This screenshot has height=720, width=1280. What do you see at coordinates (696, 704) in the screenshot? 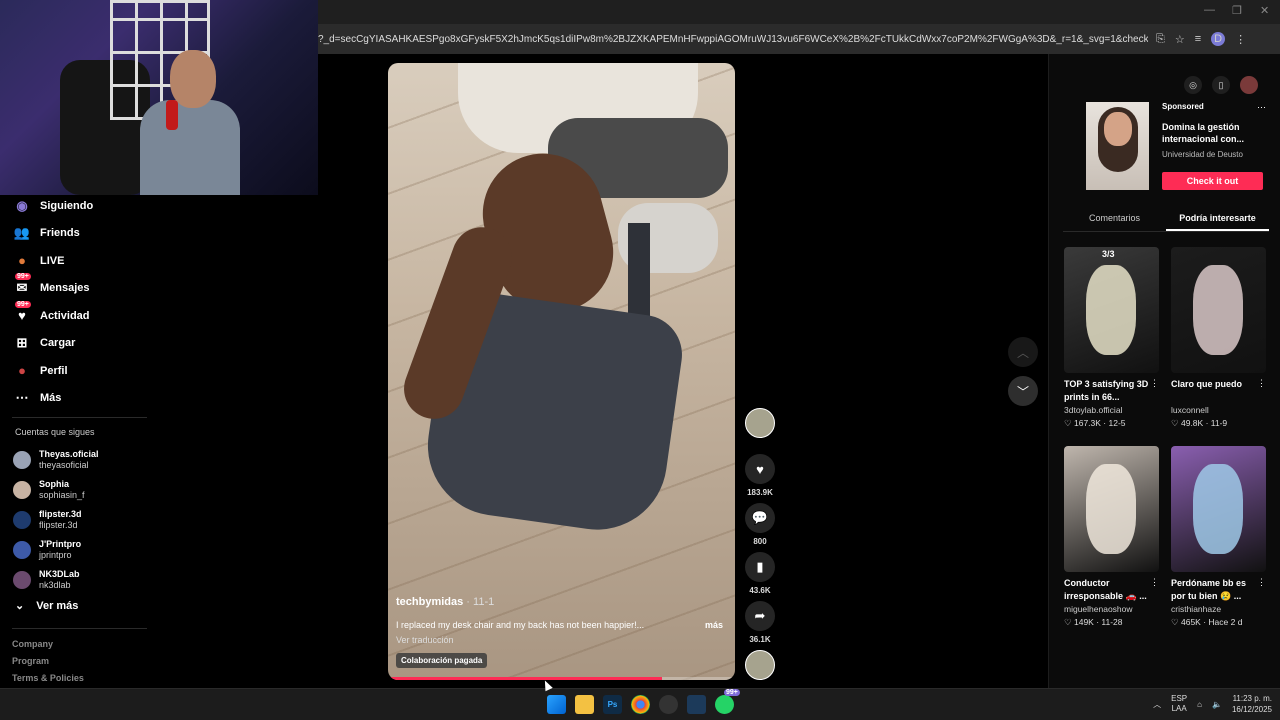
I see `app-icon` at bounding box center [696, 704].